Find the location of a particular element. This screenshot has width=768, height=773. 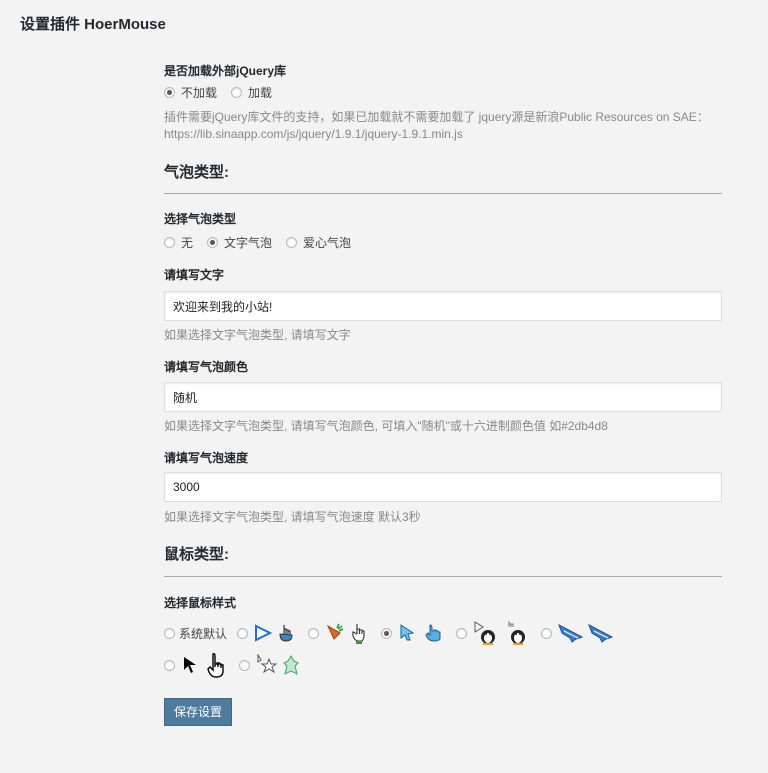

jquery-option-load: 加载 is located at coordinates (251, 92).